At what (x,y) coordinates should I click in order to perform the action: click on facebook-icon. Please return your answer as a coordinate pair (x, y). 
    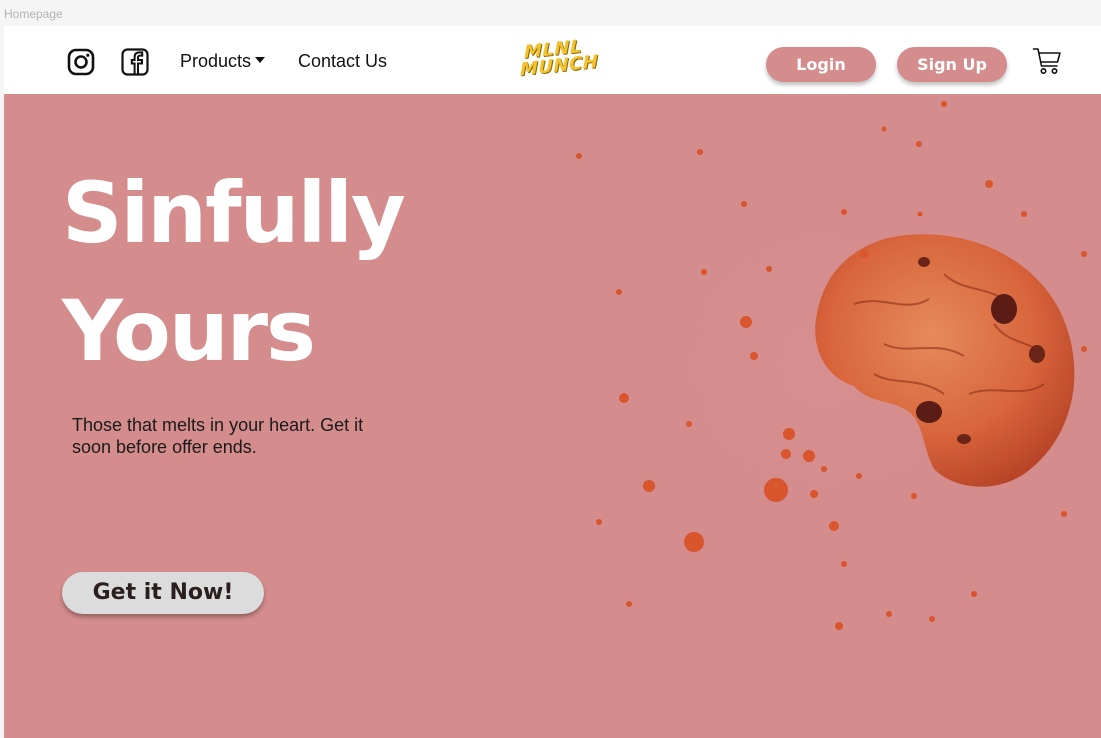
    Looking at the image, I should click on (135, 62).